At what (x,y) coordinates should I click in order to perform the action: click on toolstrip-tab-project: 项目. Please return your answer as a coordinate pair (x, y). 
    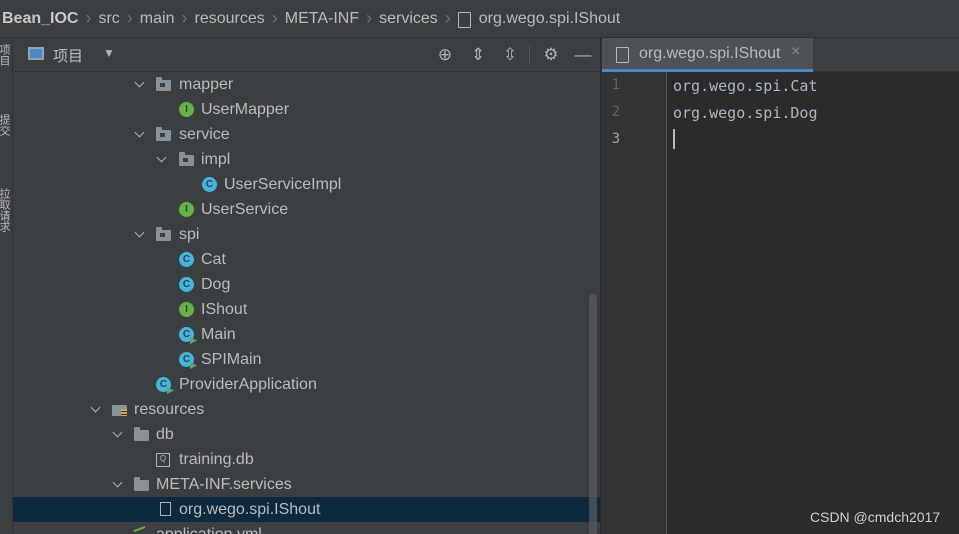
    Looking at the image, I should click on (6, 63).